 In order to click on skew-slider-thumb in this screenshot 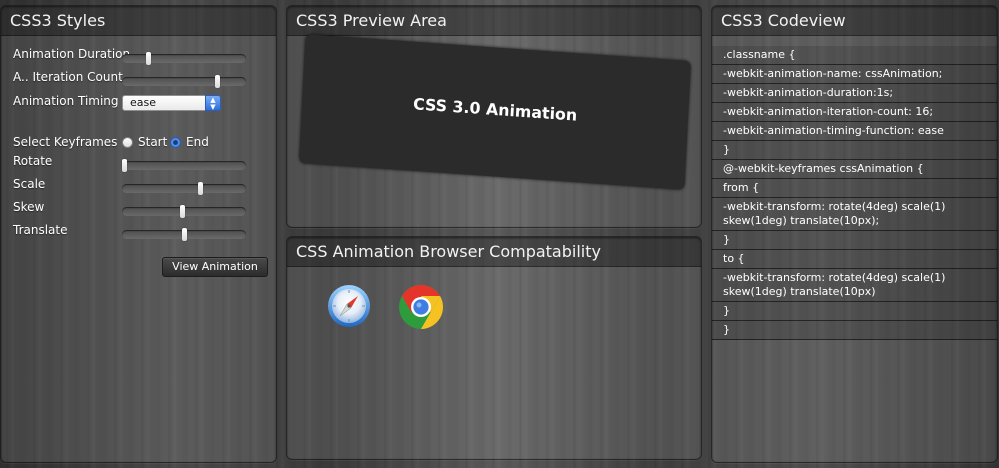, I will do `click(182, 211)`.